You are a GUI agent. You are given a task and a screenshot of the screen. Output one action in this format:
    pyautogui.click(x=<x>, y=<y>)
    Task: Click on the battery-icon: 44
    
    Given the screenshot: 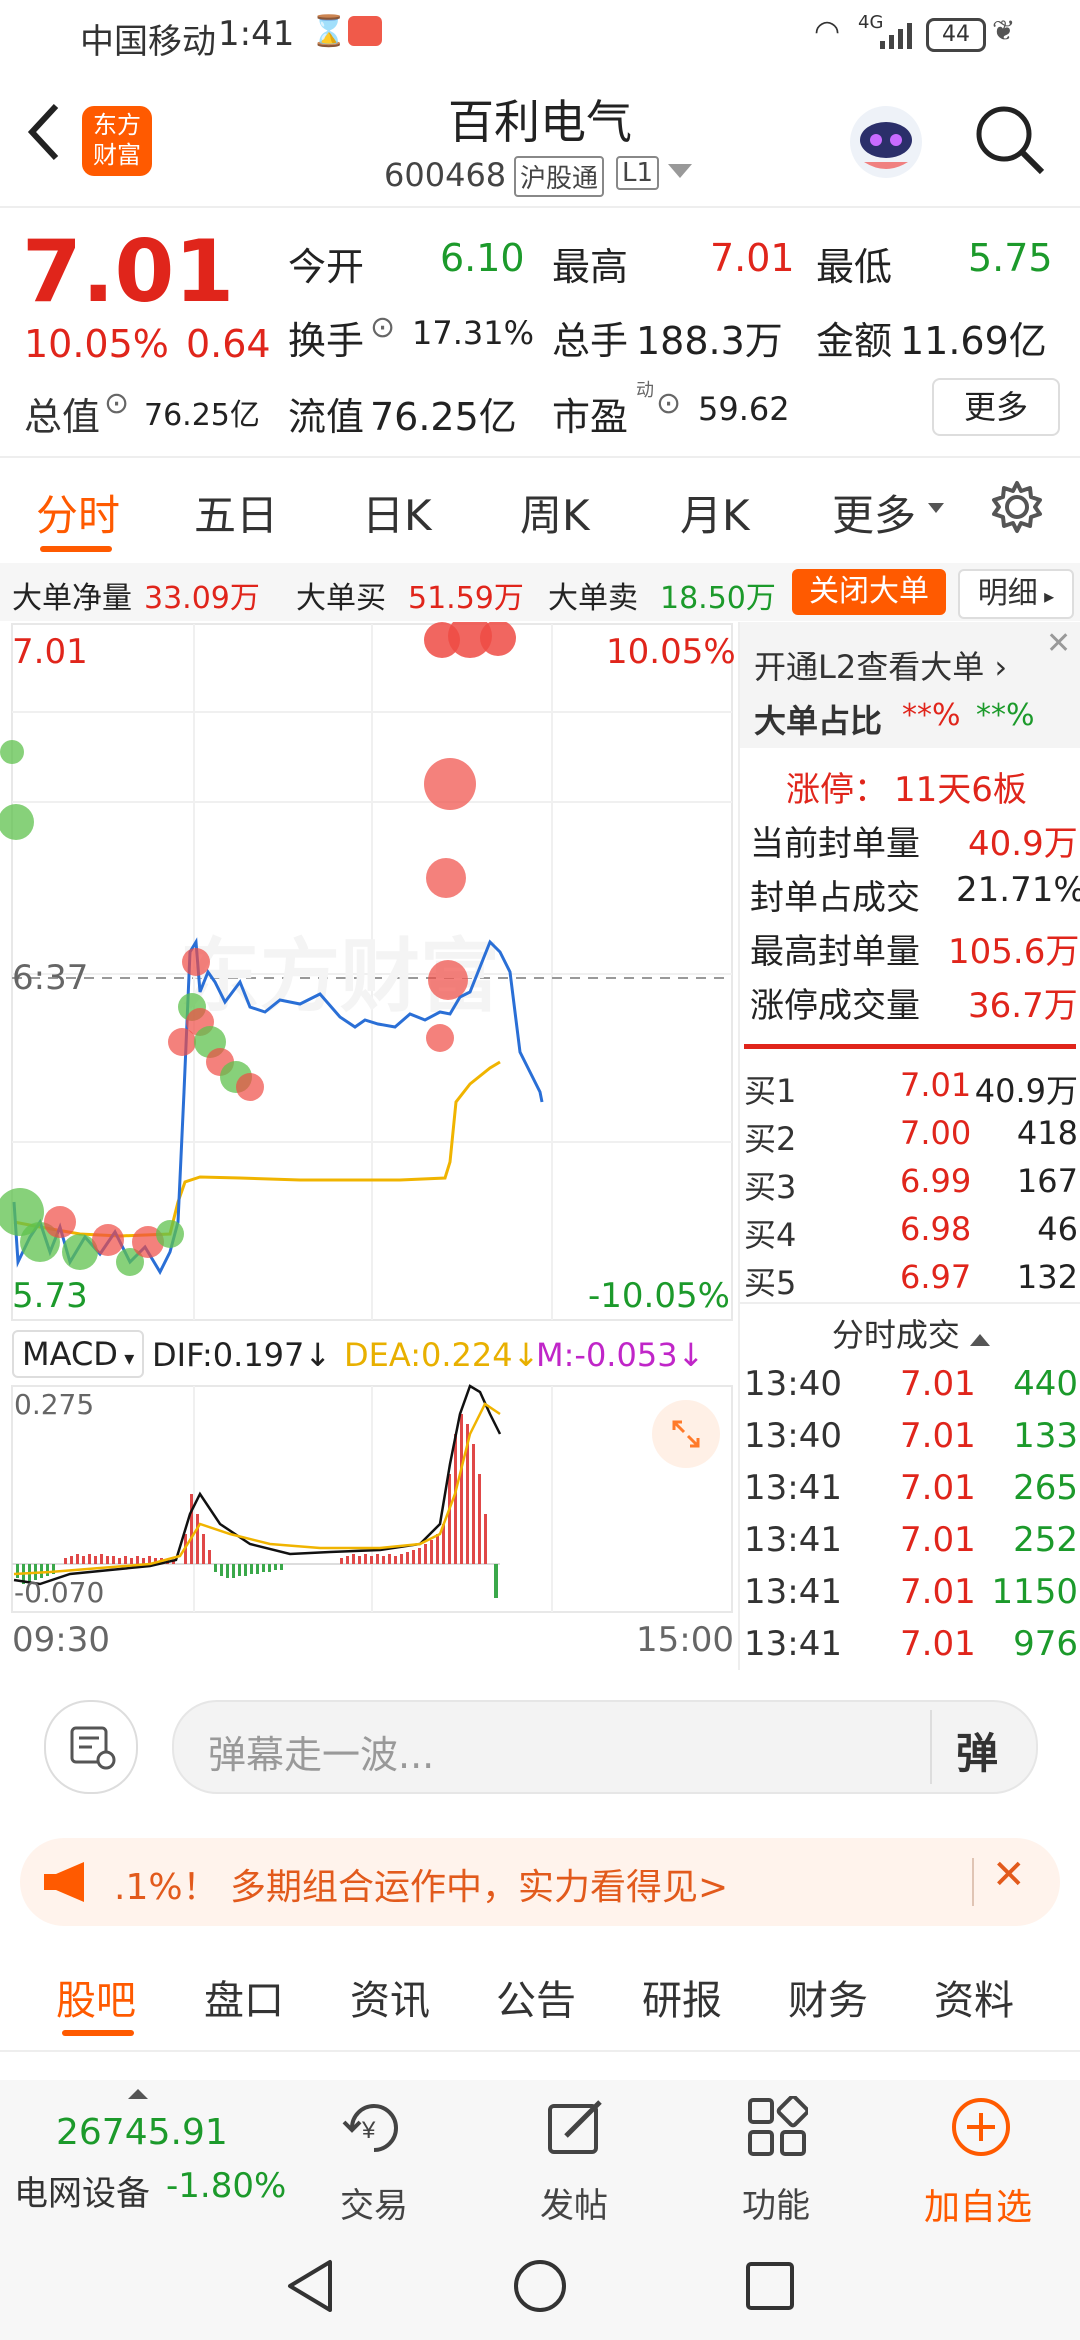 What is the action you would take?
    pyautogui.click(x=956, y=35)
    